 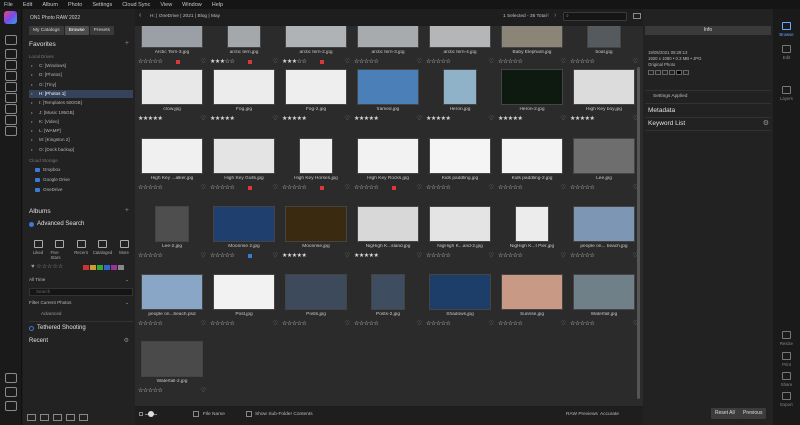 What do you see at coordinates (126, 340) in the screenshot?
I see `gear-icon: ⚙` at bounding box center [126, 340].